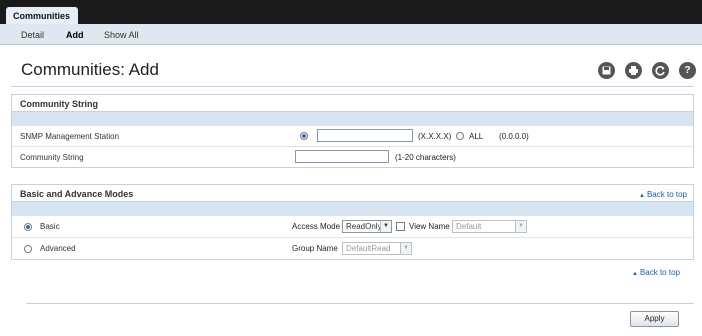 The image size is (702, 336). Describe the element at coordinates (304, 136) in the screenshot. I see `snmp-station-ip-radio` at that location.